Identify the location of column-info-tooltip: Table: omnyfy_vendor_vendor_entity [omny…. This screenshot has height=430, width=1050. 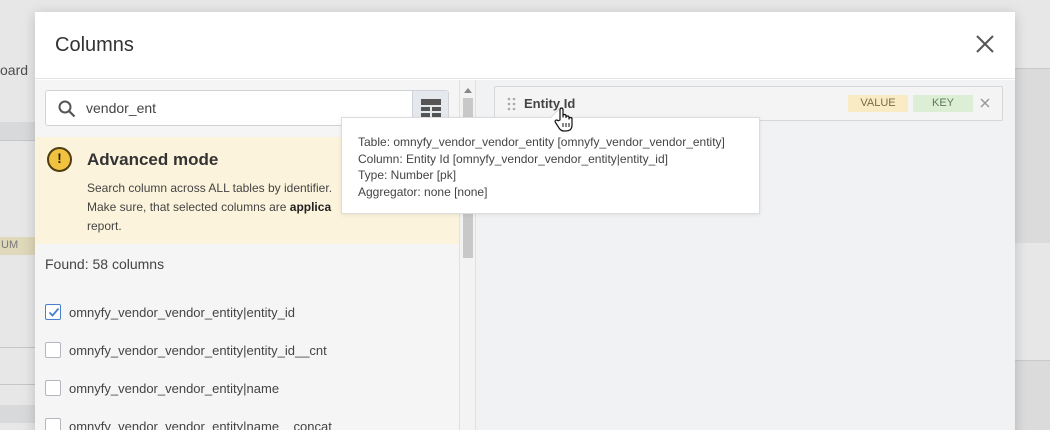
(550, 161).